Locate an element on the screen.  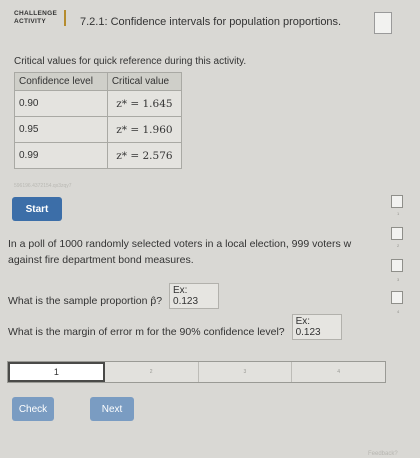
critical-value-cell: z* = 1.645 is located at coordinates (144, 103).